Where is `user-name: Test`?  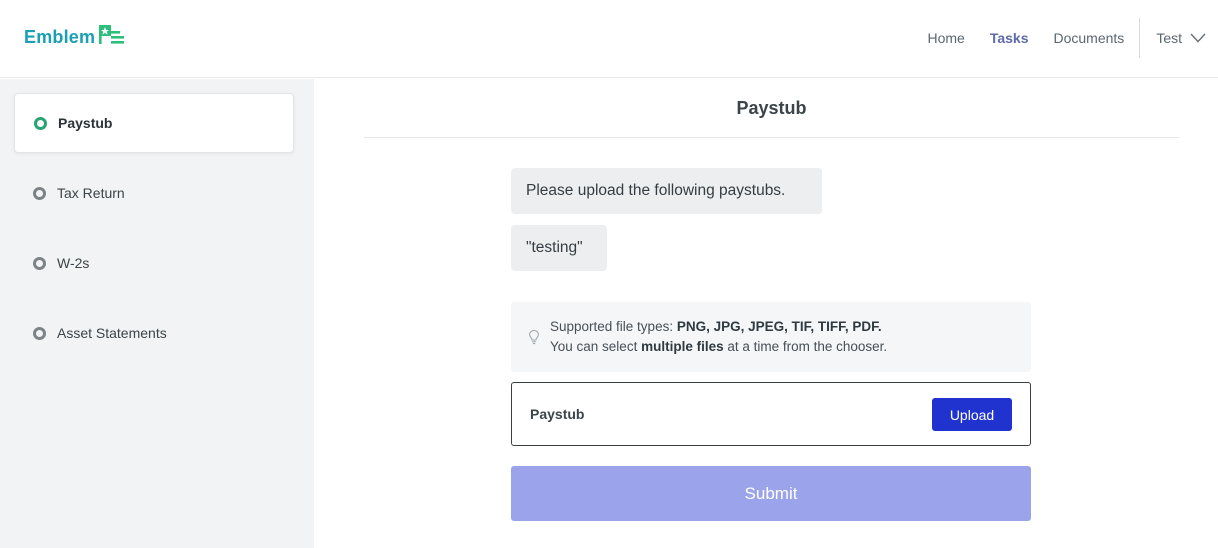 user-name: Test is located at coordinates (1169, 38).